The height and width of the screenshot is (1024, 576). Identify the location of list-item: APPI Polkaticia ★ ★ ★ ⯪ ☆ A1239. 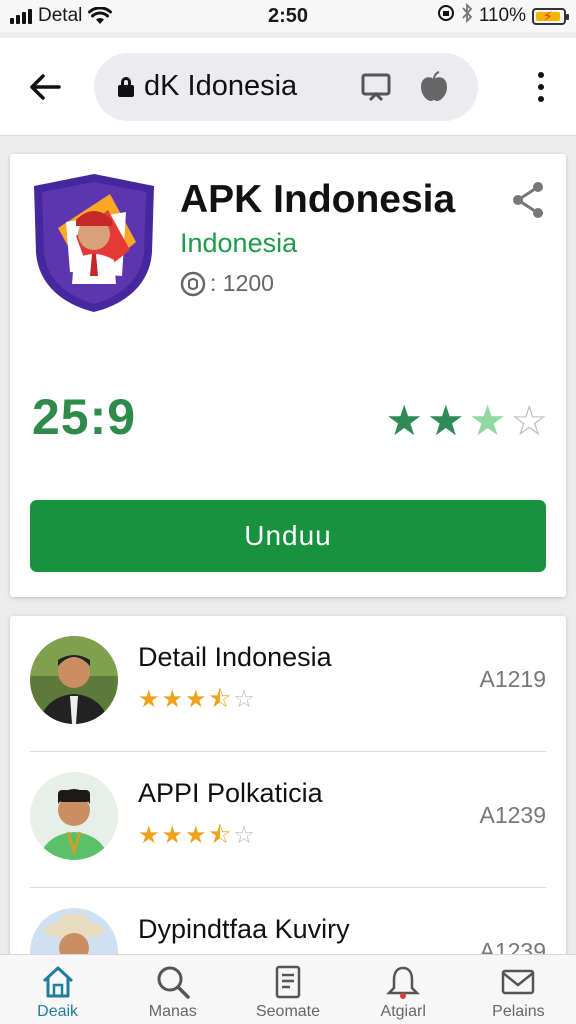
(288, 820).